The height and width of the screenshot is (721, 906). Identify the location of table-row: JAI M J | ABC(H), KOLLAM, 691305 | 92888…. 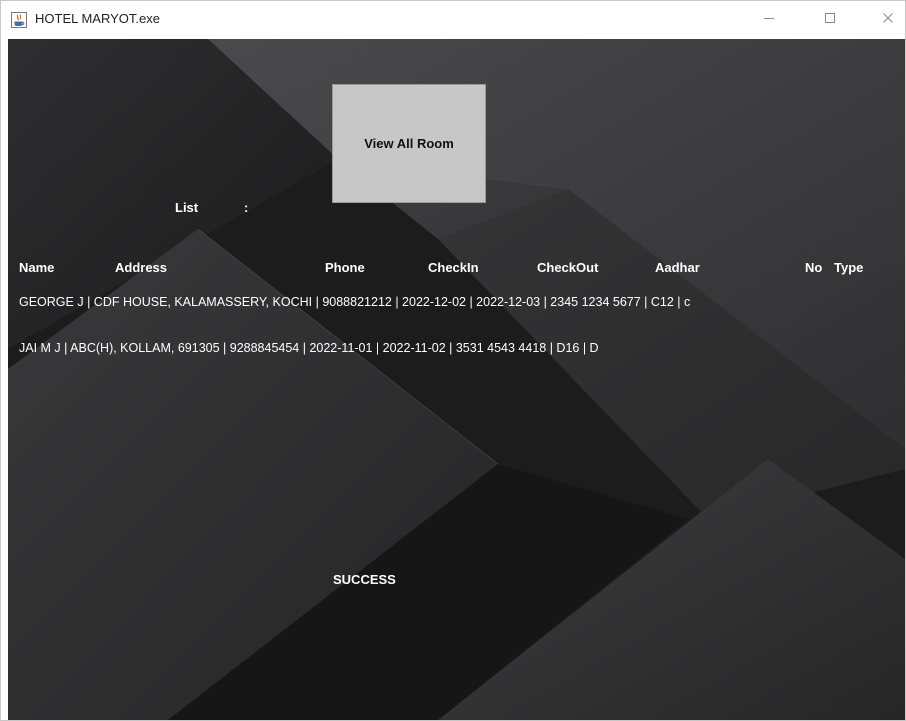
(309, 348).